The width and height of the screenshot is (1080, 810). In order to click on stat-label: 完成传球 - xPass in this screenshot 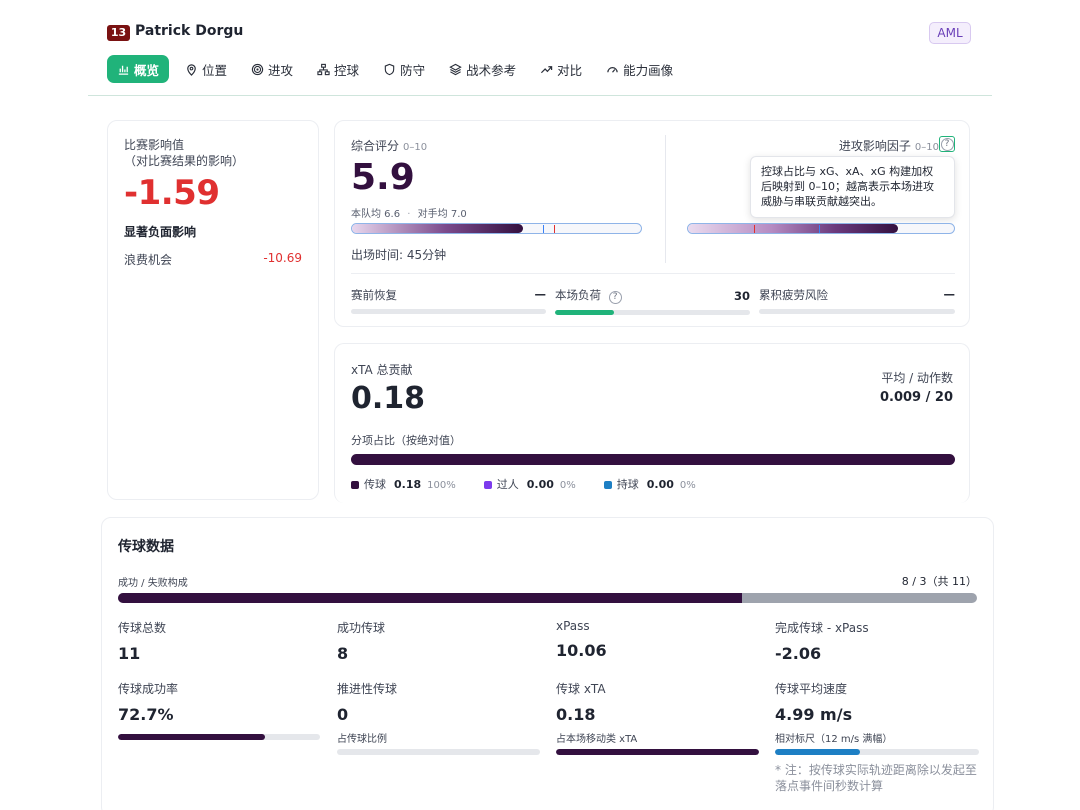, I will do `click(822, 628)`.